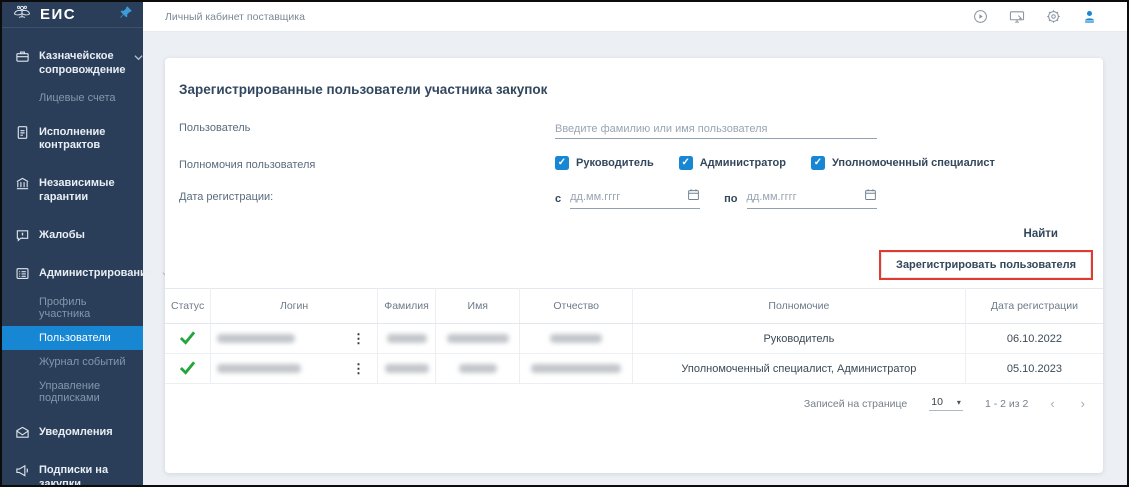 The height and width of the screenshot is (487, 1129). Describe the element at coordinates (615, 163) in the screenshot. I see `checkbox-label: Руководитель` at that location.